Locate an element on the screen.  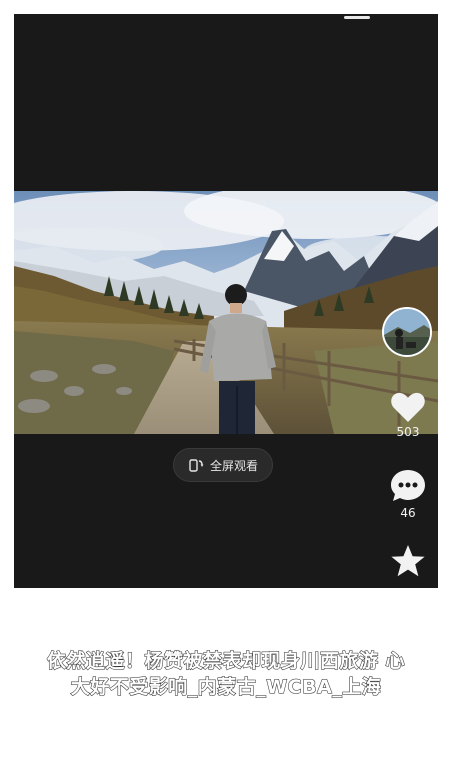
caption-line-2: 大好不受影响_内蒙古_WCBA_上海 is located at coordinates (226, 687).